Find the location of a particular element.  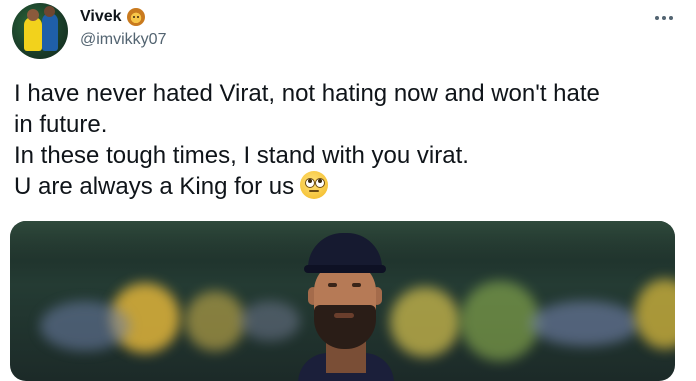

avatar is located at coordinates (40, 31).